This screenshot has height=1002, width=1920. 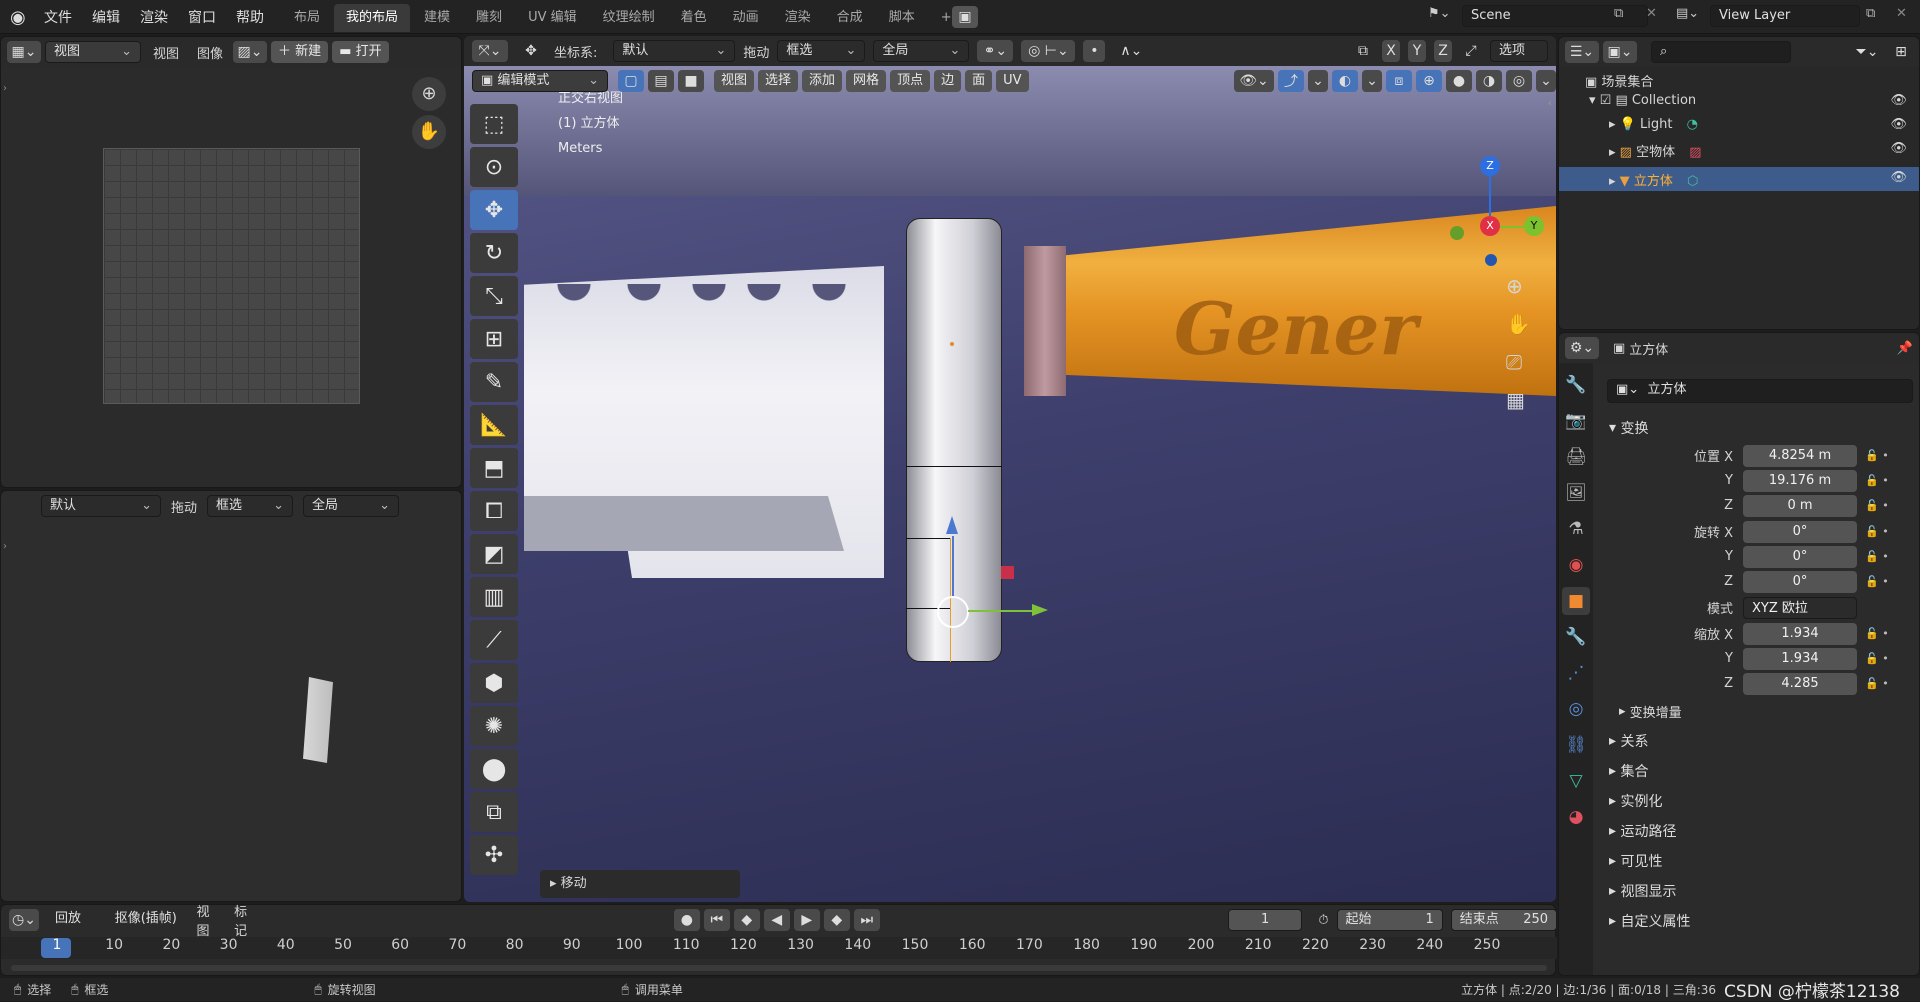 What do you see at coordinates (494, 511) in the screenshot?
I see `inset-tool-icon: ⧠` at bounding box center [494, 511].